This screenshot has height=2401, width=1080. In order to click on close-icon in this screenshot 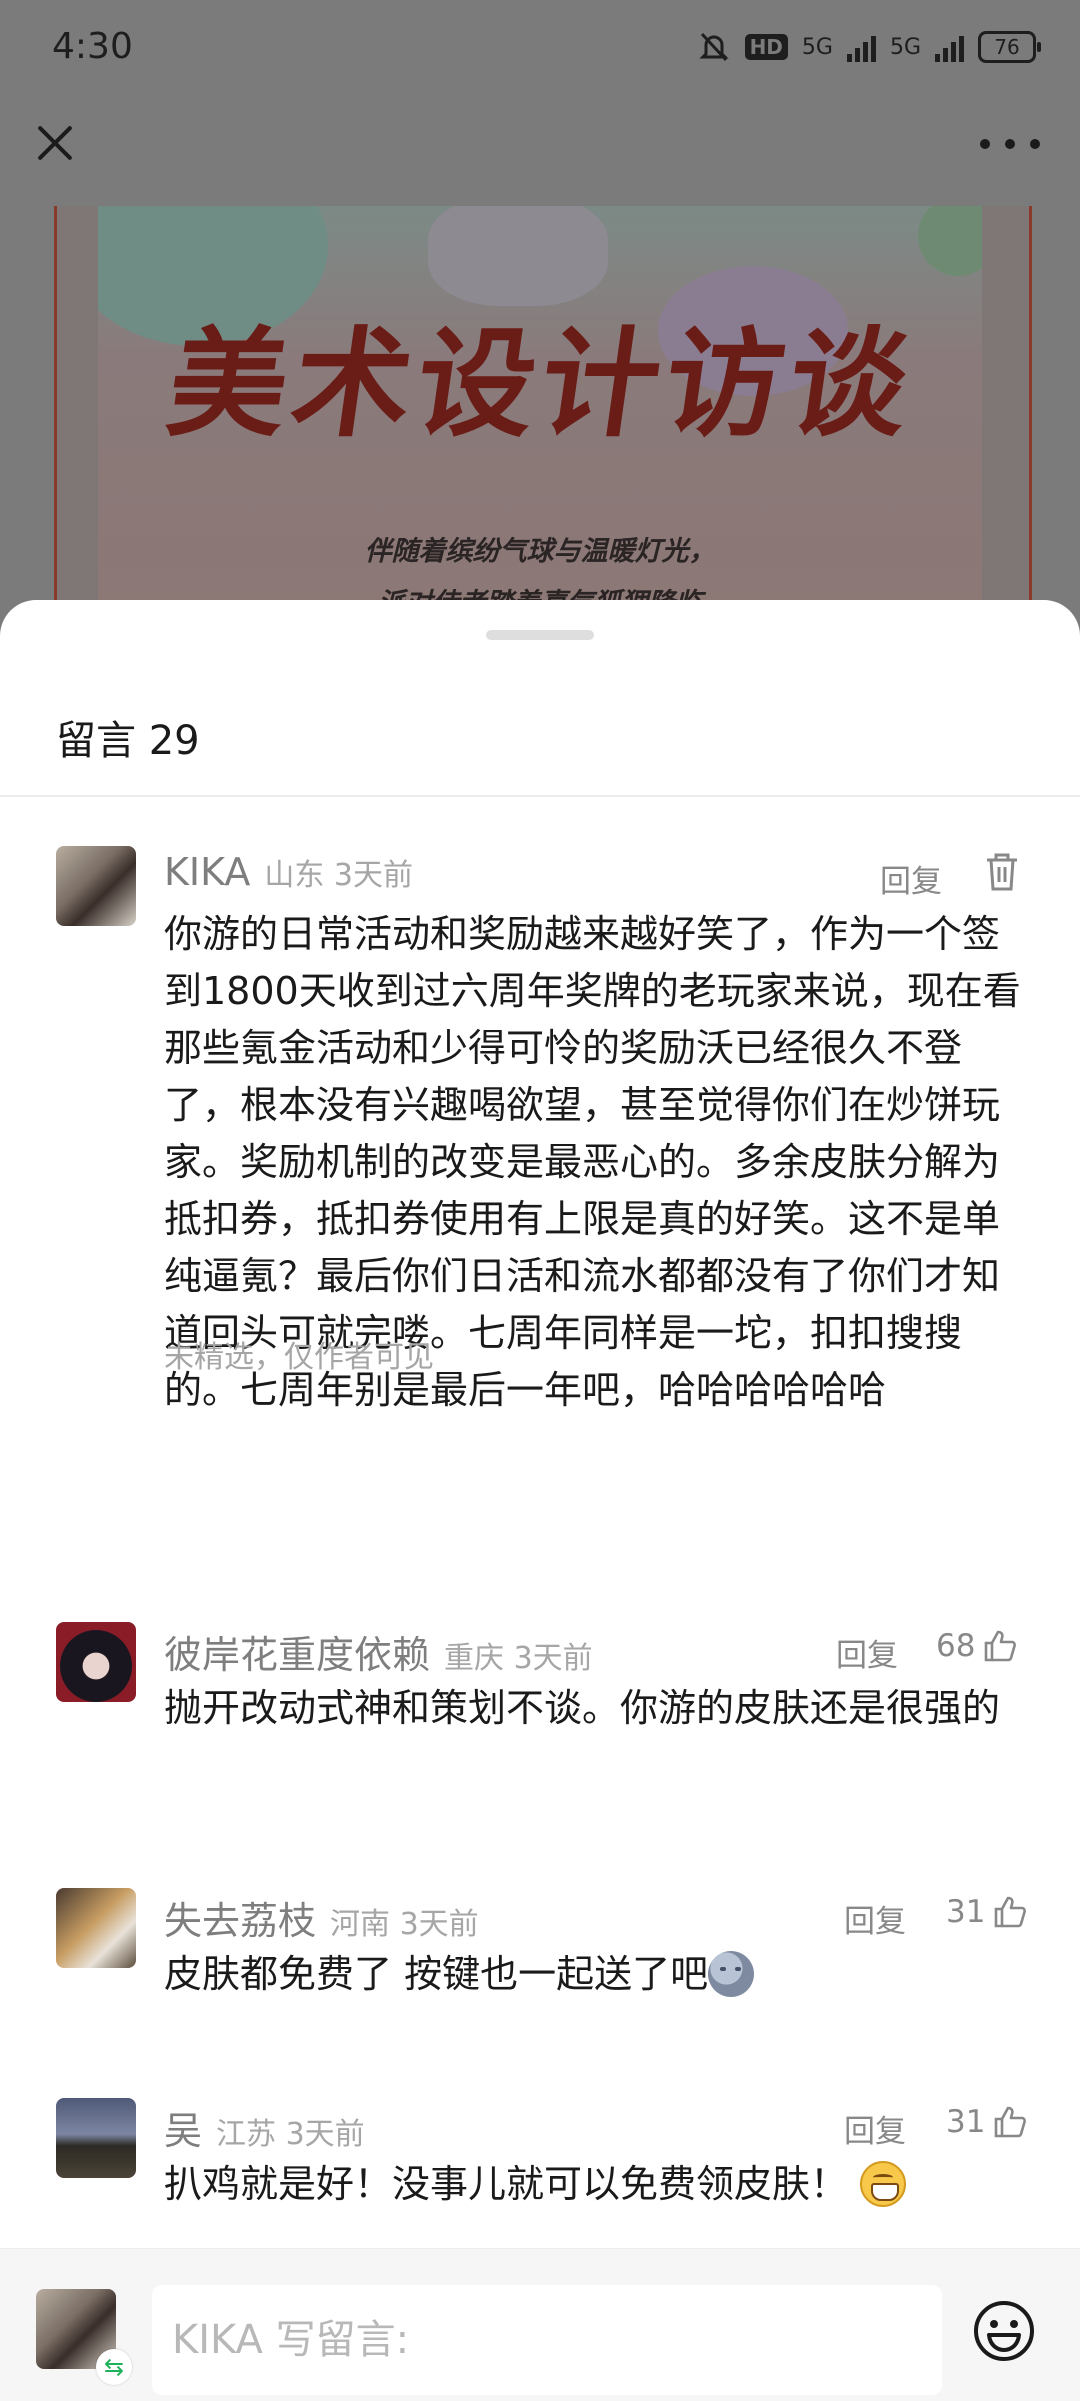, I will do `click(55, 143)`.